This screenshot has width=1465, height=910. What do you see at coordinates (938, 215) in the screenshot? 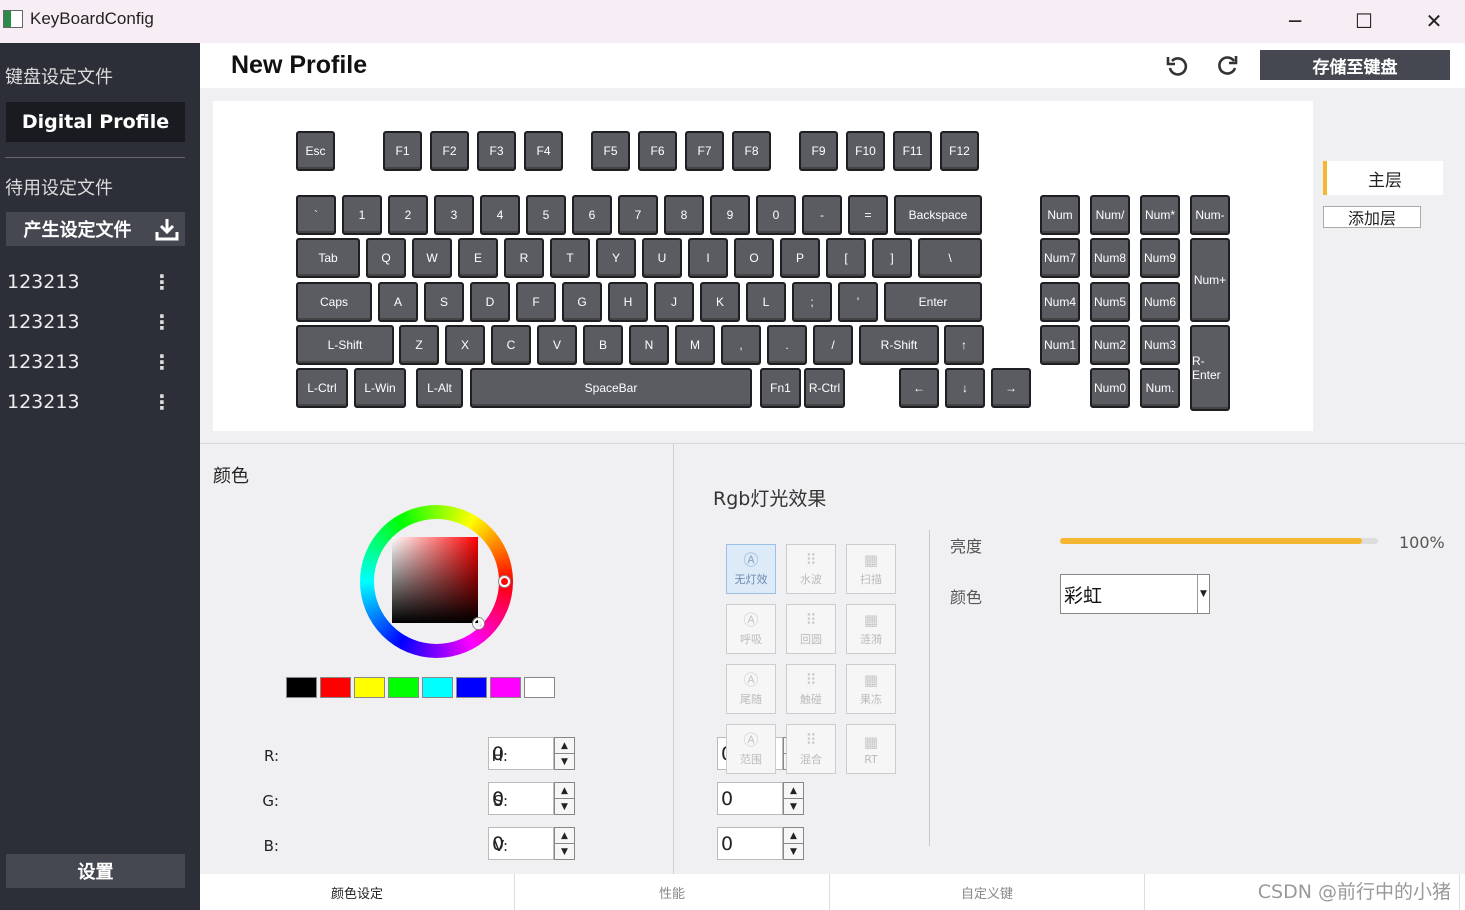
I see `key-backspace: Backspace` at bounding box center [938, 215].